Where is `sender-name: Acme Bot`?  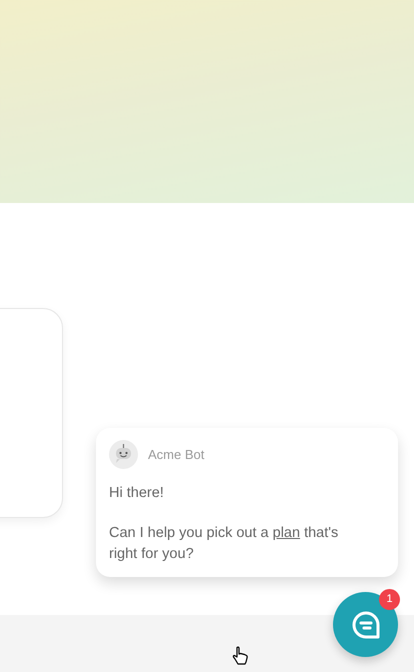
sender-name: Acme Bot is located at coordinates (176, 455).